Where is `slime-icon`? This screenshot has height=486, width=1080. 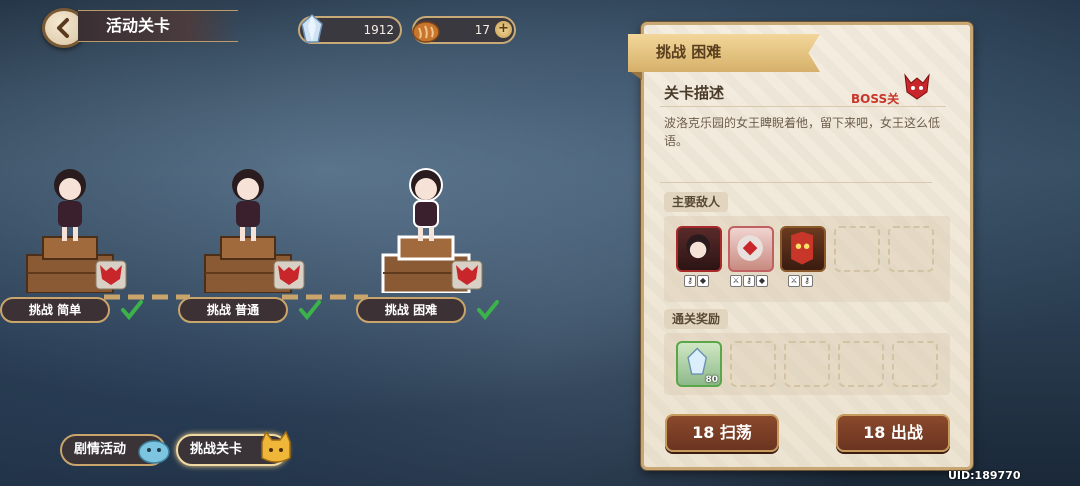
slime-icon is located at coordinates (154, 452).